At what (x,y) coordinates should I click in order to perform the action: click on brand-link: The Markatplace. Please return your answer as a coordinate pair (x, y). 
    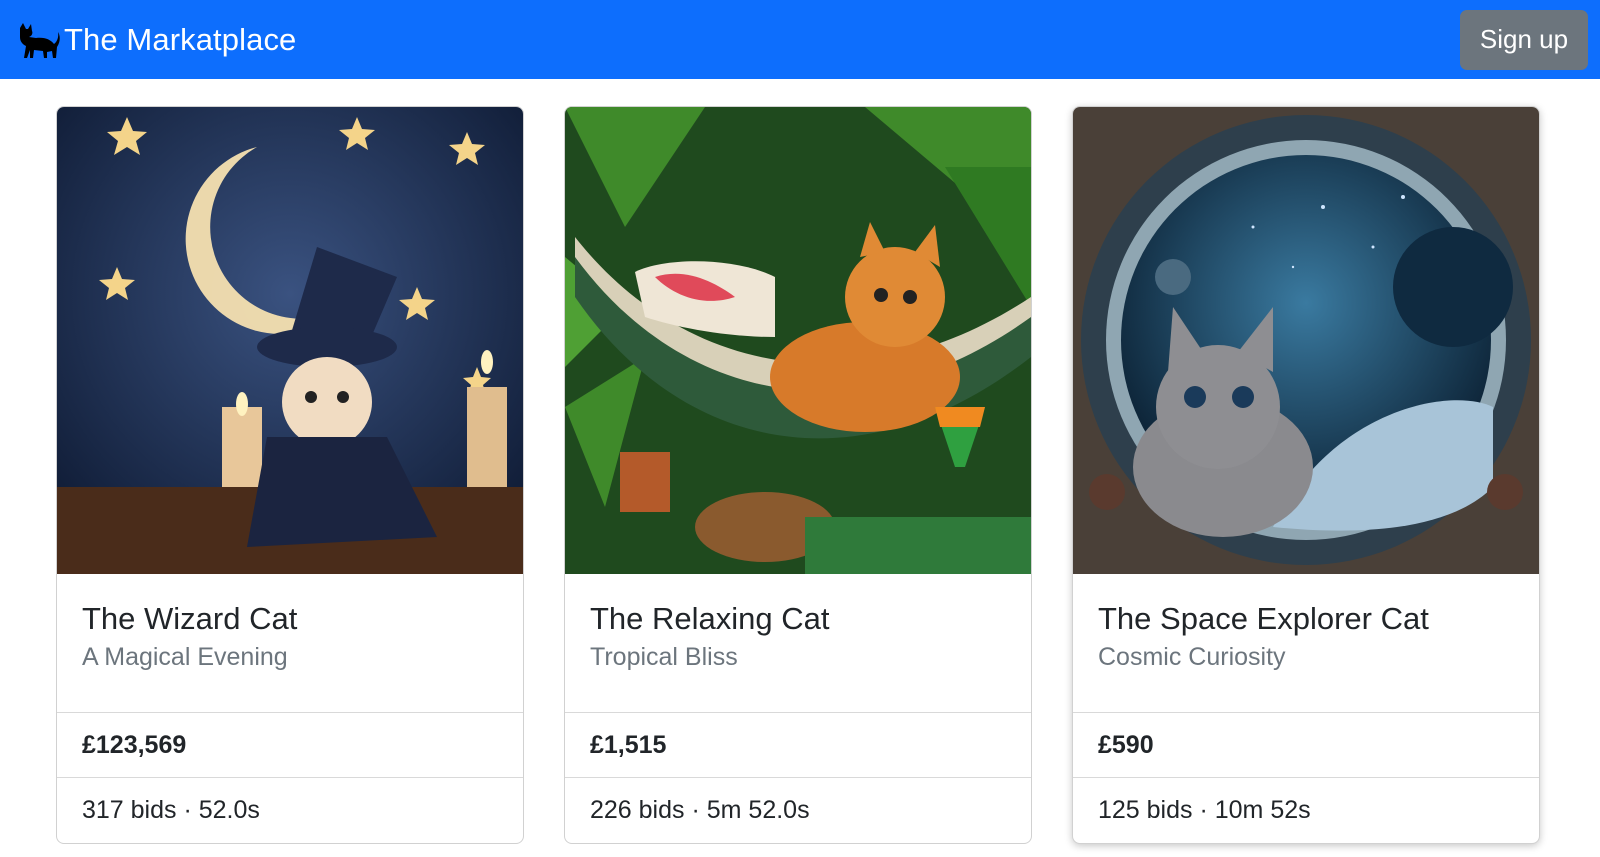
    Looking at the image, I should click on (155, 40).